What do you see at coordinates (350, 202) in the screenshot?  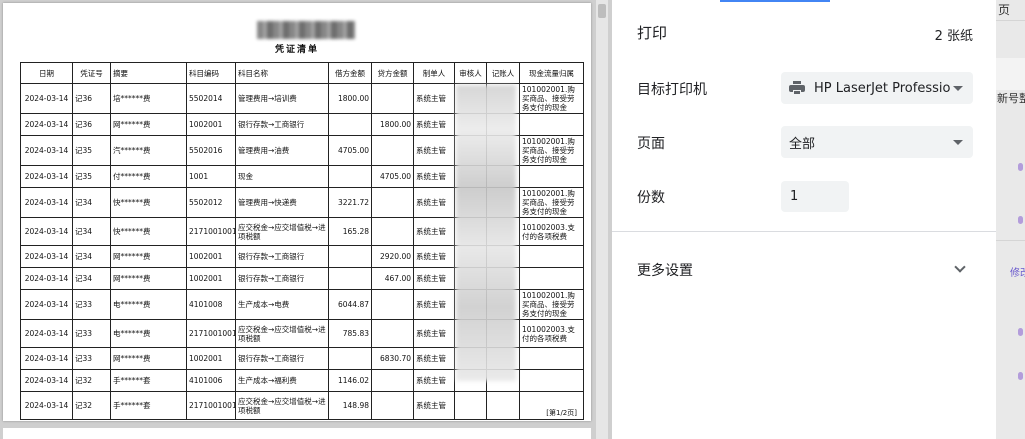 I see `cell-debit: 3221.72` at bounding box center [350, 202].